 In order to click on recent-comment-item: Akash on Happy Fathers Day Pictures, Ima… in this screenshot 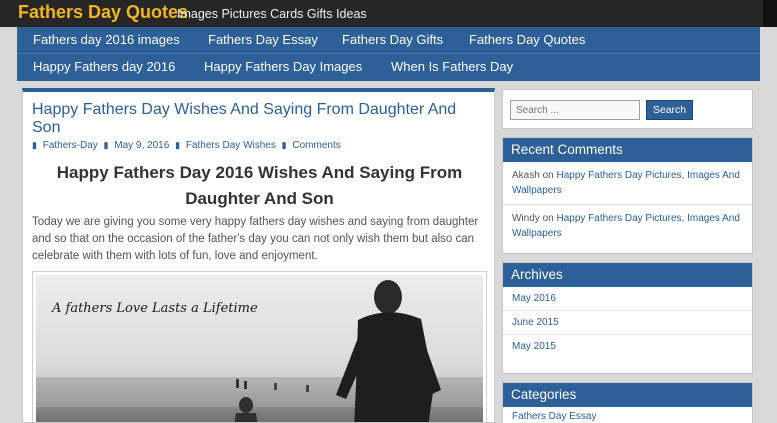, I will do `click(627, 183)`.